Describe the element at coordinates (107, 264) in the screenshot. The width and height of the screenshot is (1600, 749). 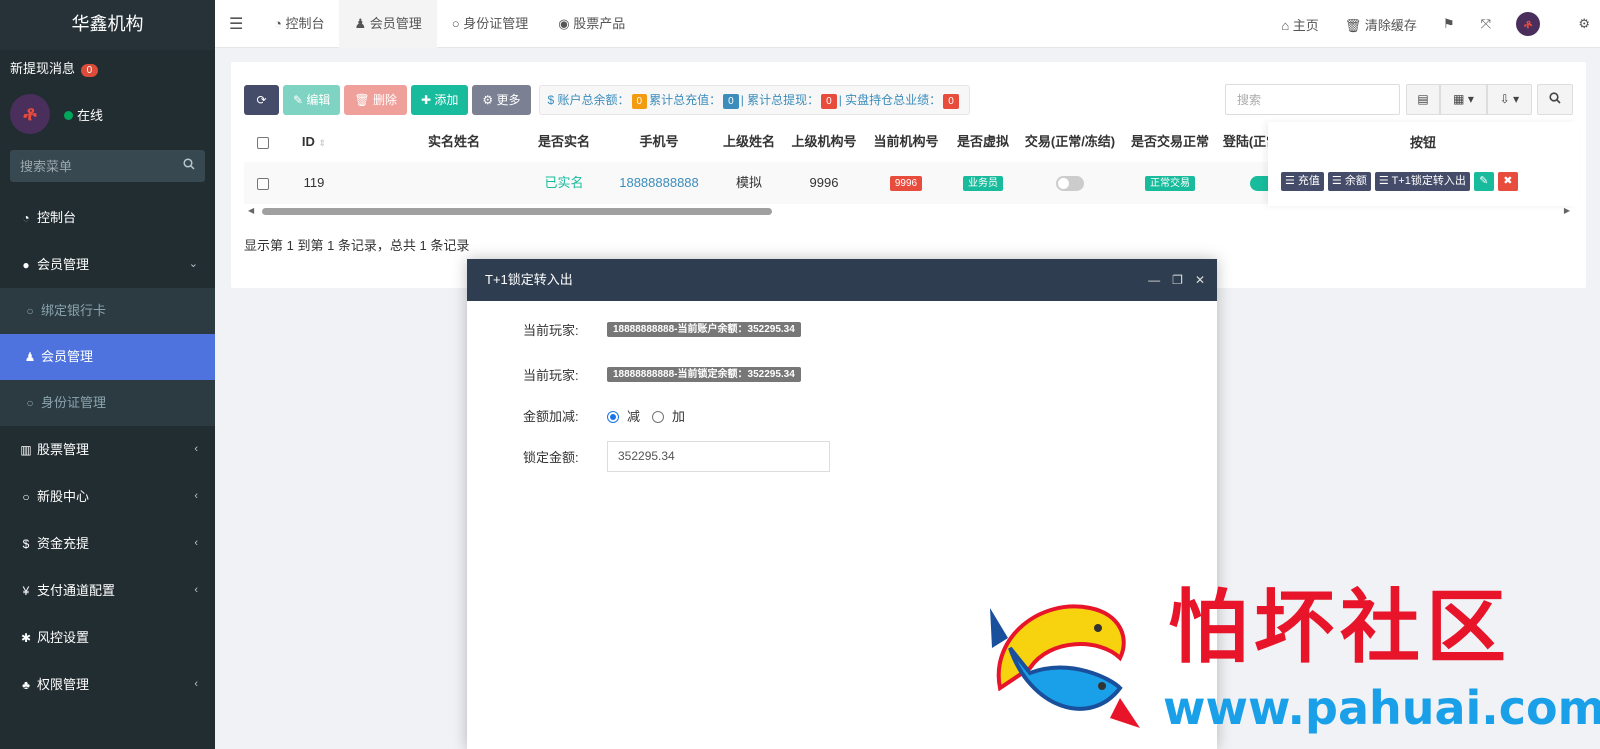
I see `sidebar-item-members: ● 会员管理 ⌄` at that location.